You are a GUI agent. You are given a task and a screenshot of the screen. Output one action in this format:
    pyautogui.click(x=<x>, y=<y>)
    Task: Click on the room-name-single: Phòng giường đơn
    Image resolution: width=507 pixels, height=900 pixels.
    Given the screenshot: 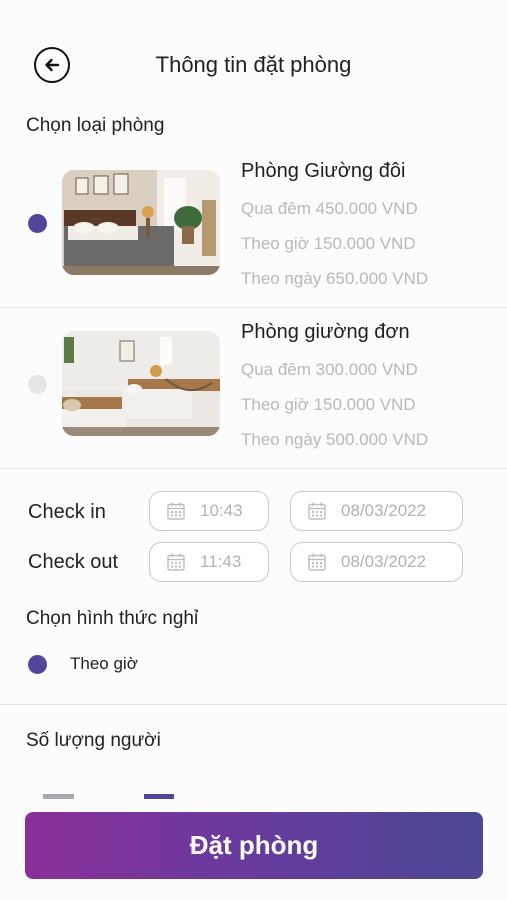 What is the action you would take?
    pyautogui.click(x=325, y=332)
    